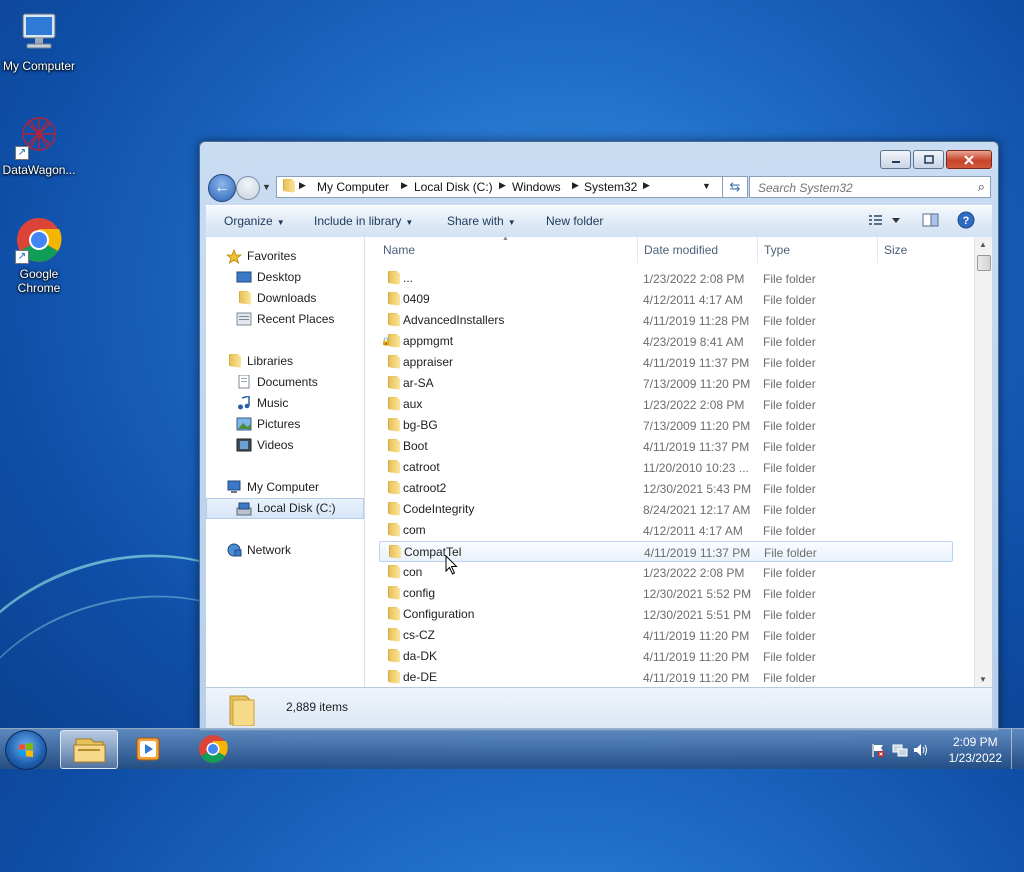  What do you see at coordinates (285, 319) in the screenshot?
I see `nav-recent-places: Recent Places` at bounding box center [285, 319].